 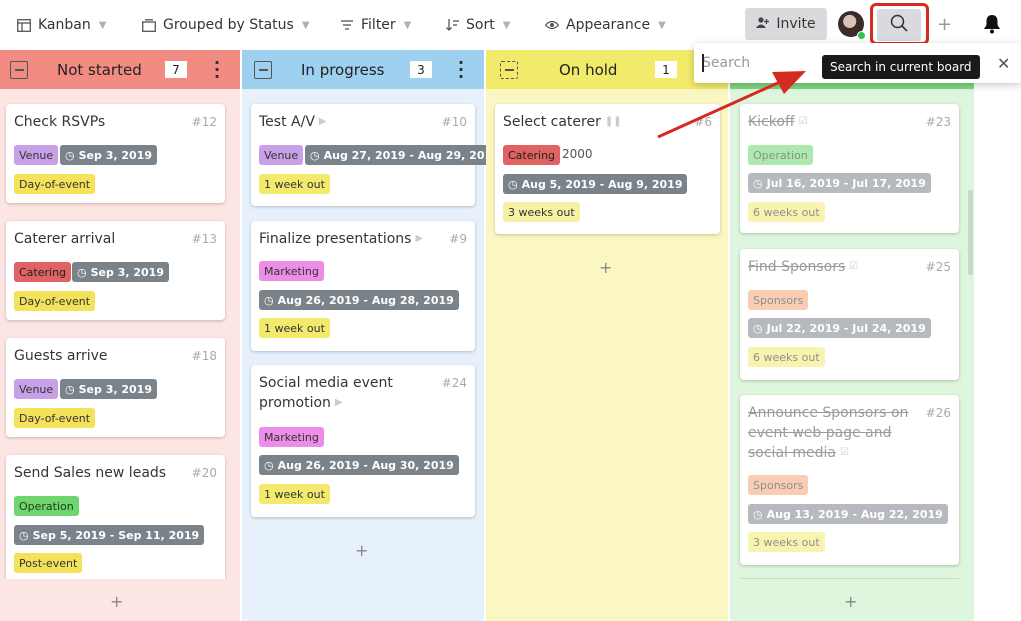 I want to click on view-switcher: Kanban ▼, so click(x=61, y=25).